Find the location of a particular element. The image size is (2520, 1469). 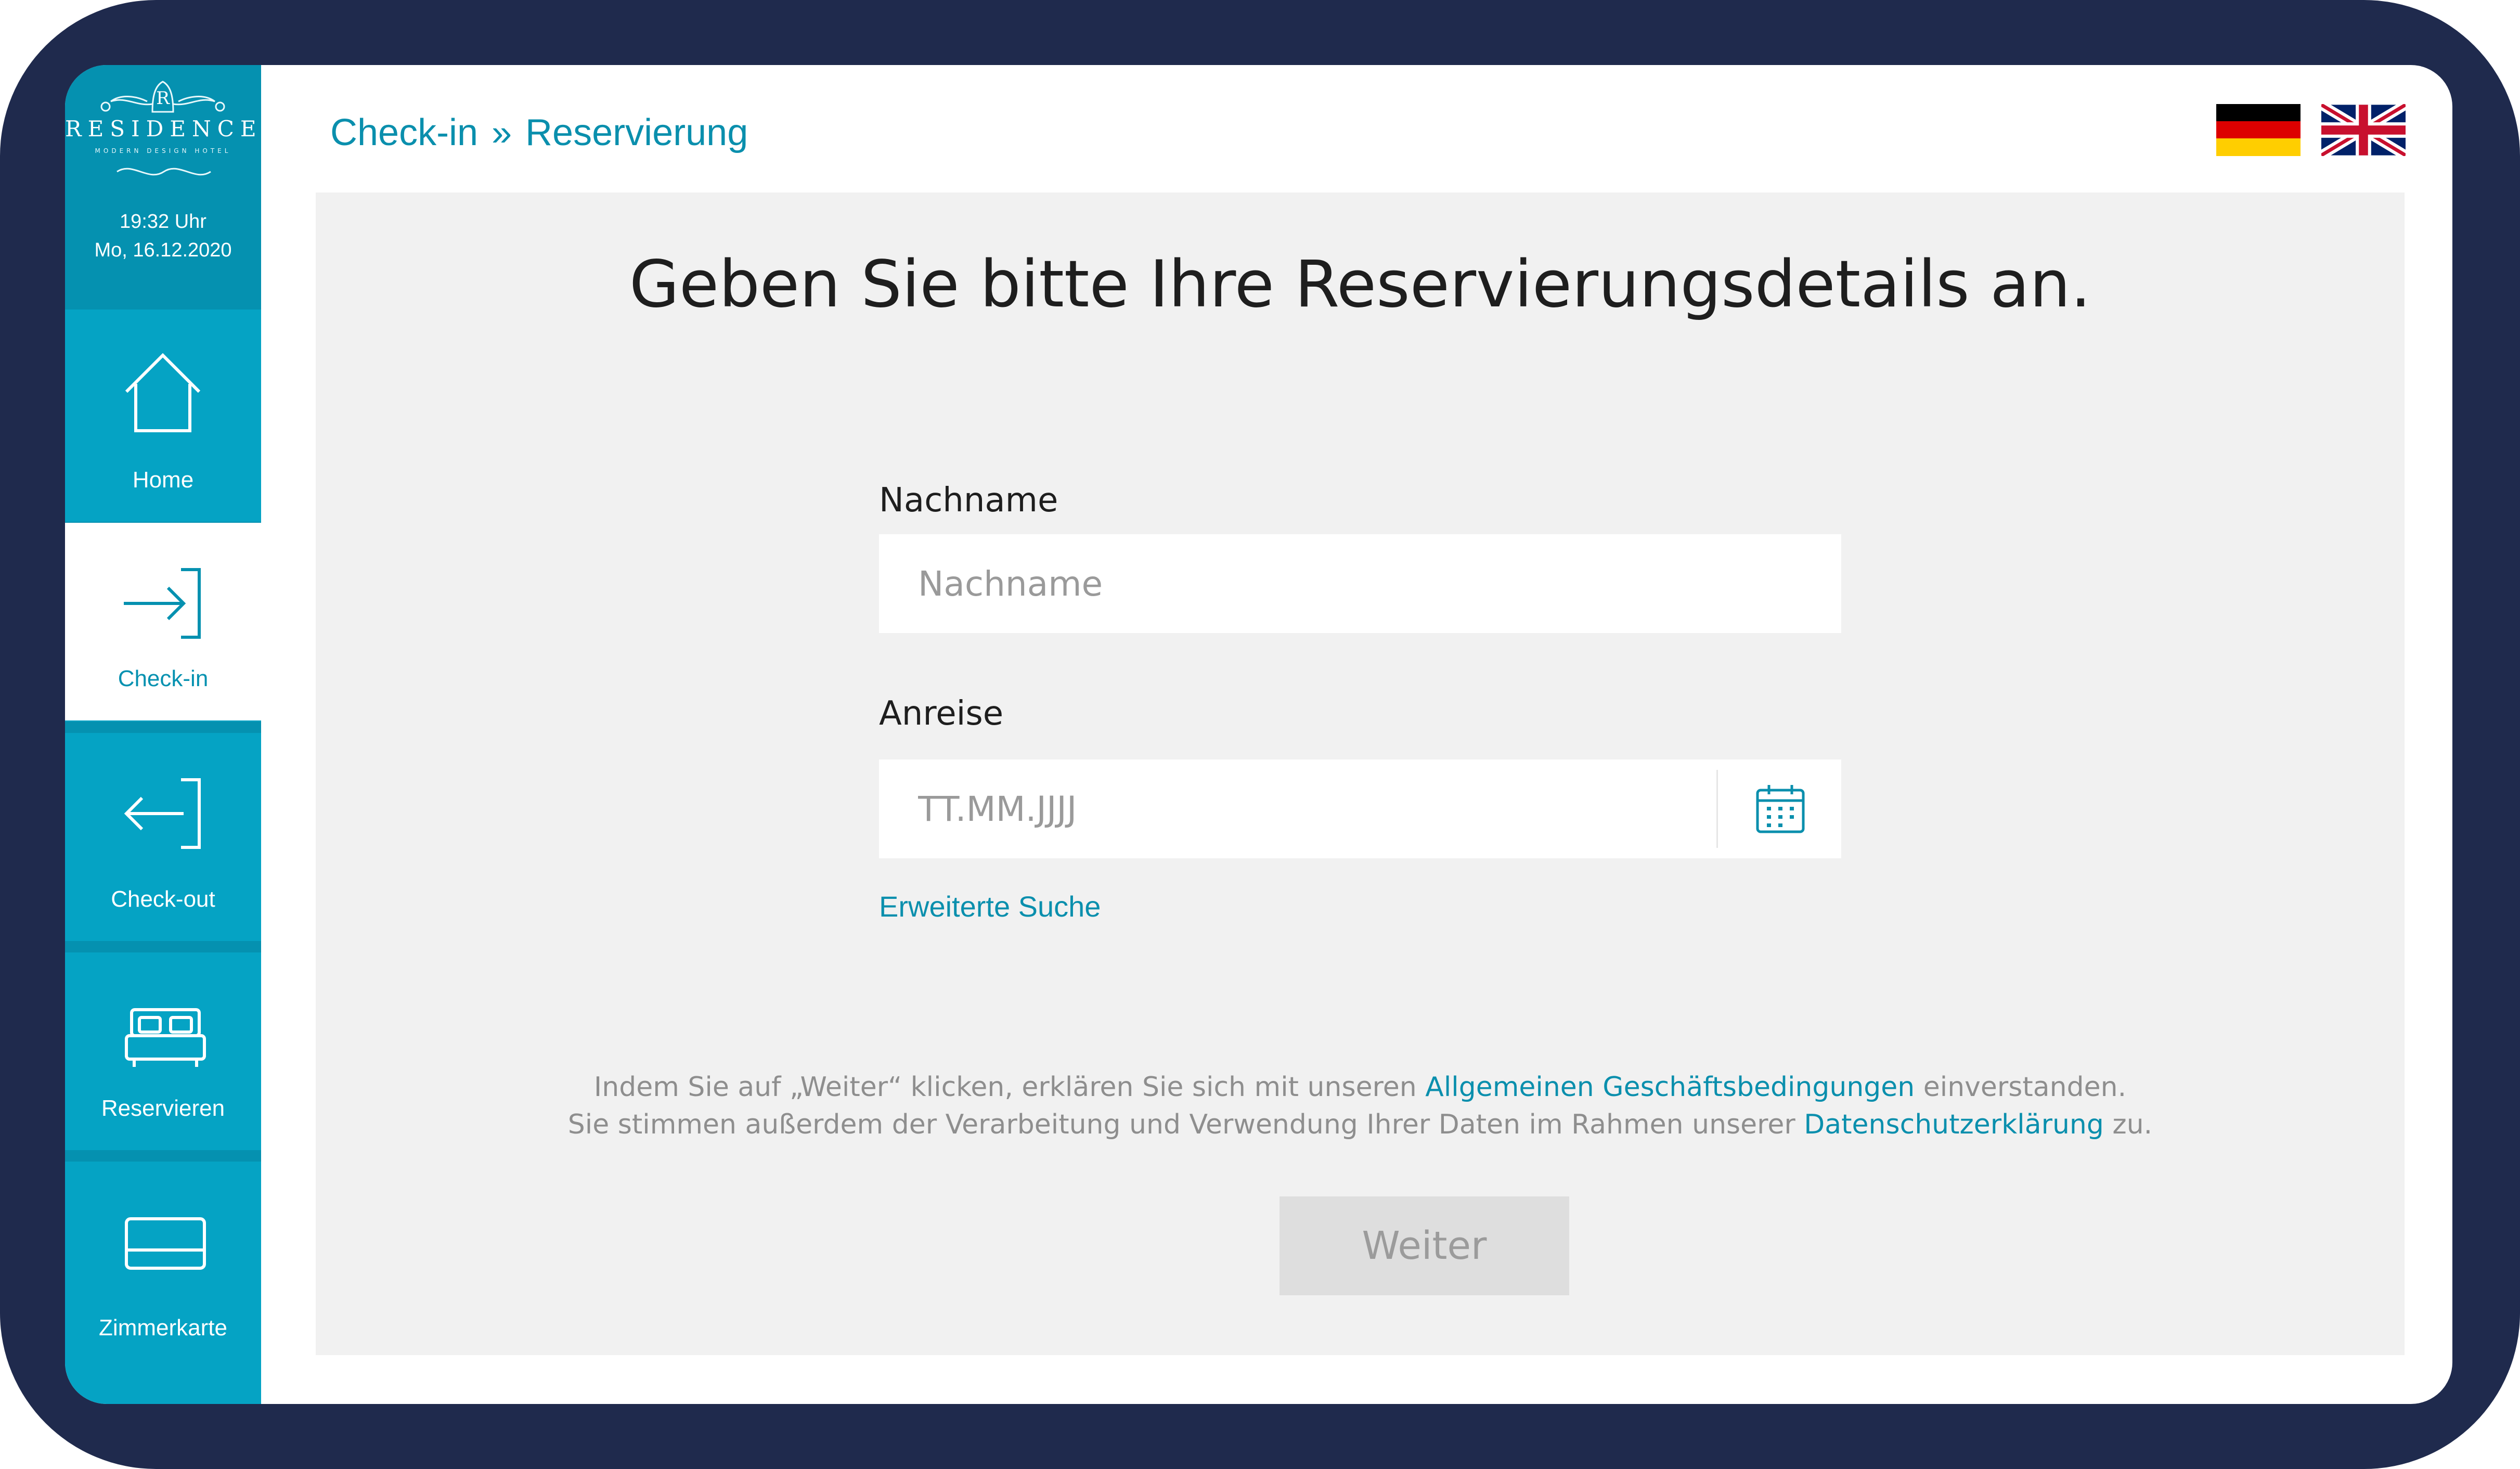

check-out-icon is located at coordinates (162, 813).